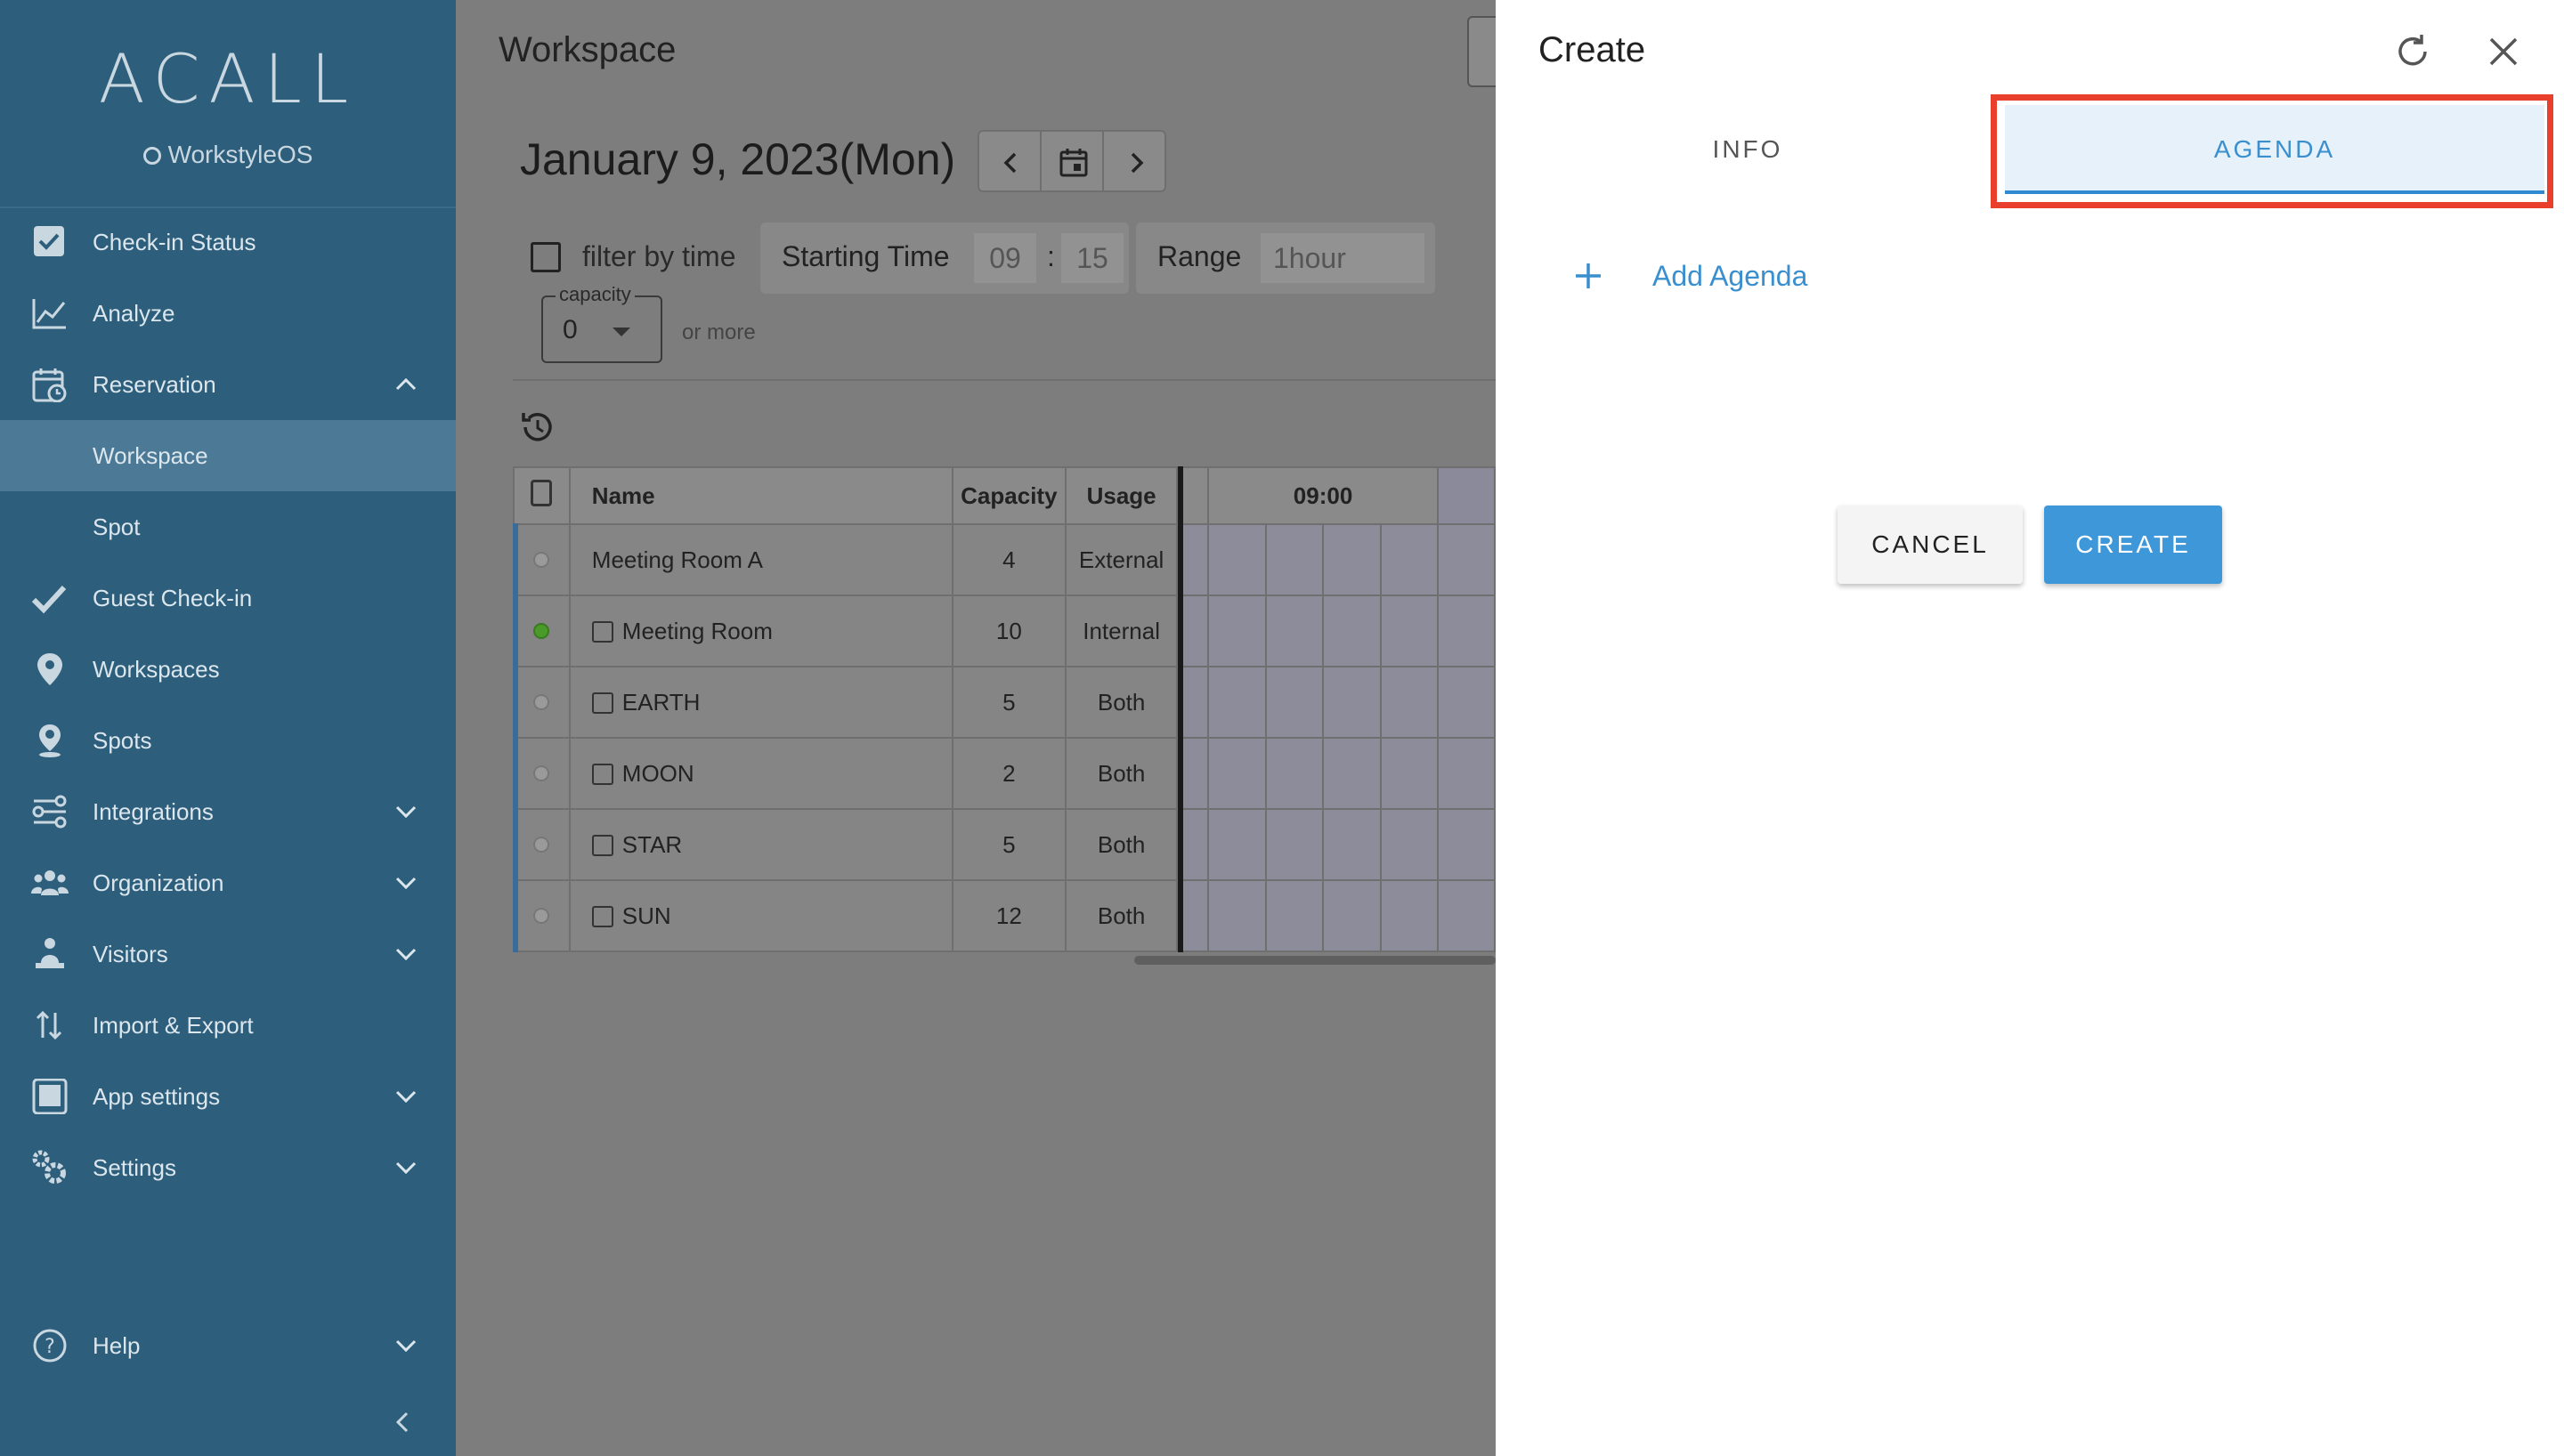 This screenshot has width=2564, height=1456. I want to click on close-icon, so click(2503, 51).